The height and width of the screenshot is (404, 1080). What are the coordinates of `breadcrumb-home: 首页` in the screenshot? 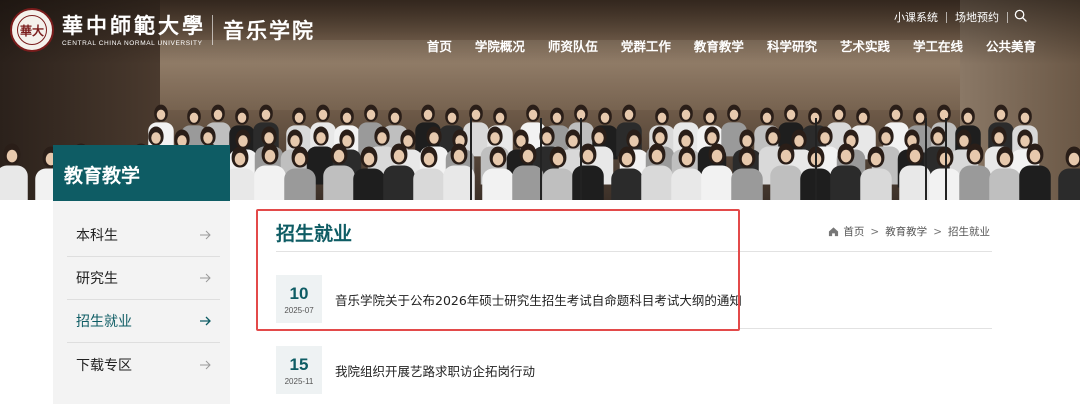 It's located at (853, 231).